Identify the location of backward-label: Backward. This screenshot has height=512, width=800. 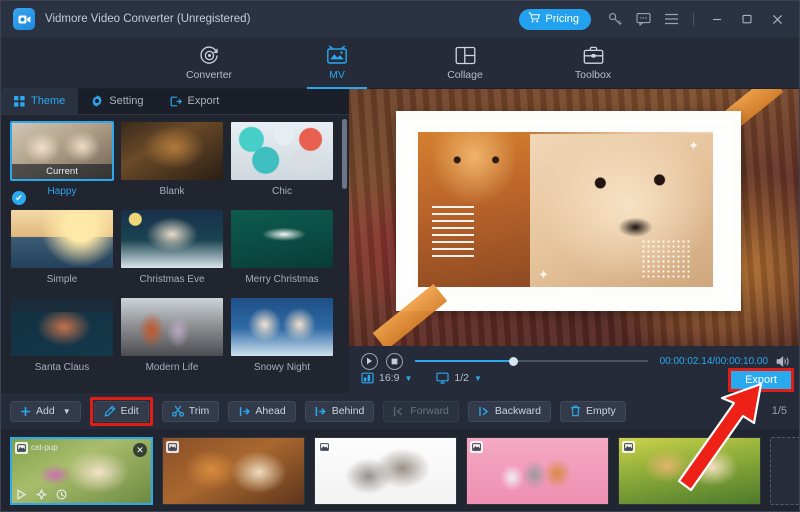
(518, 411).